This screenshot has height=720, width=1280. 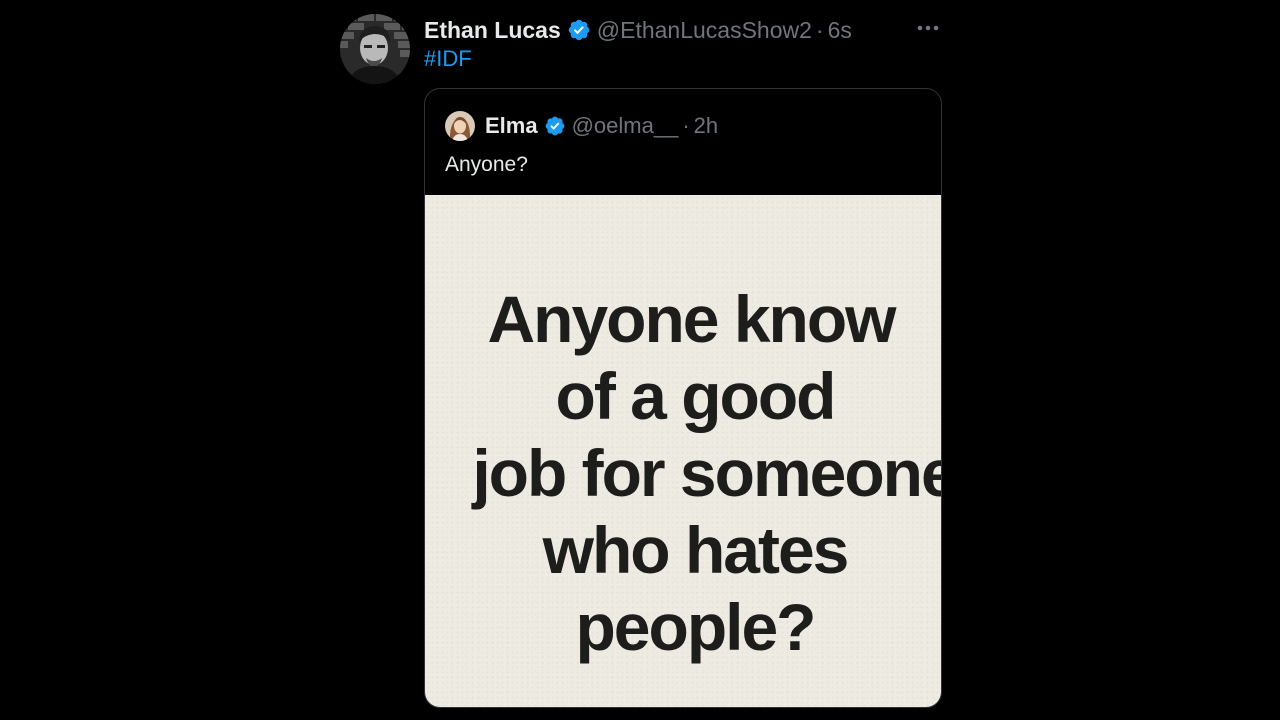 I want to click on image-text-line: of a good, so click(x=696, y=396).